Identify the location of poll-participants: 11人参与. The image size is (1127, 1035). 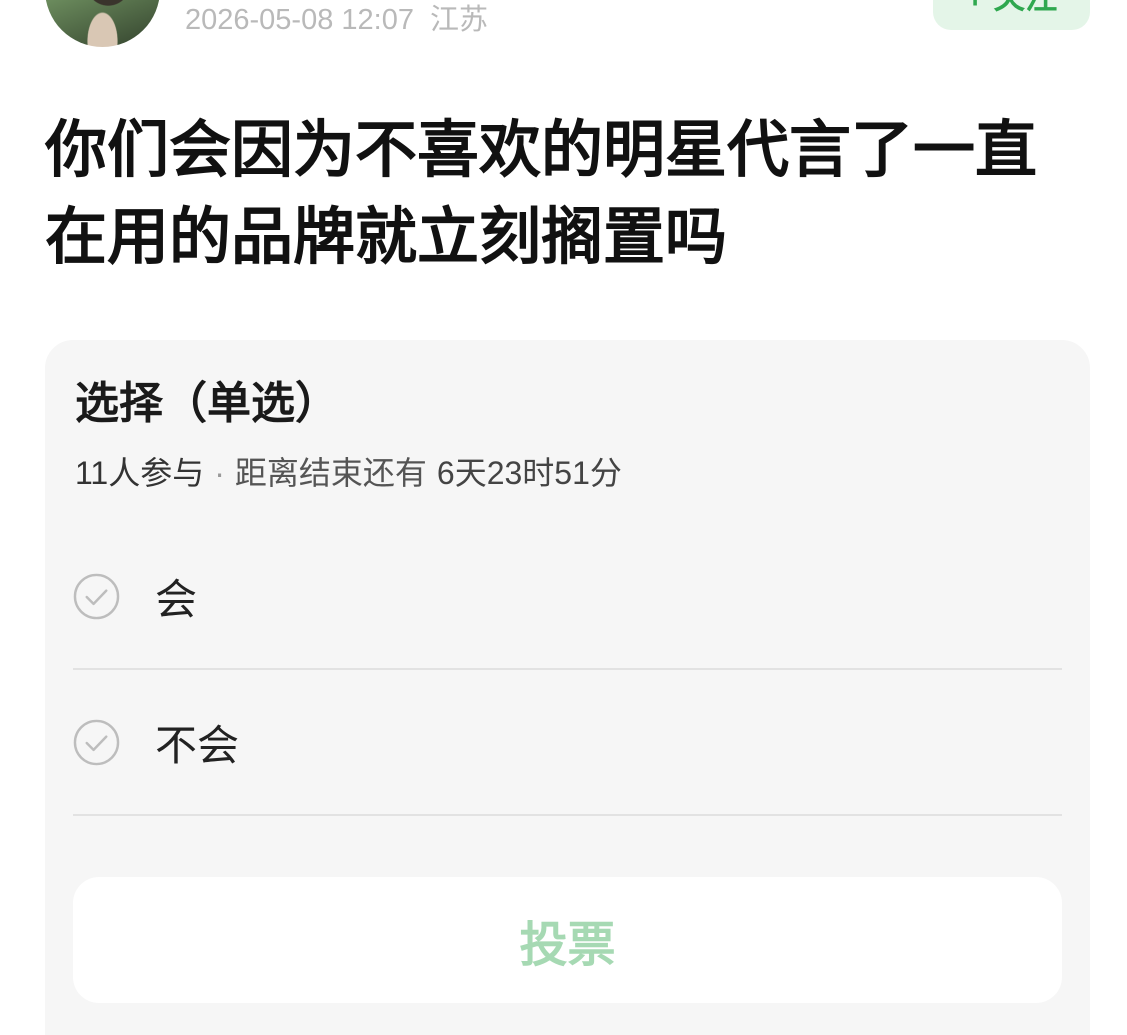
(140, 473).